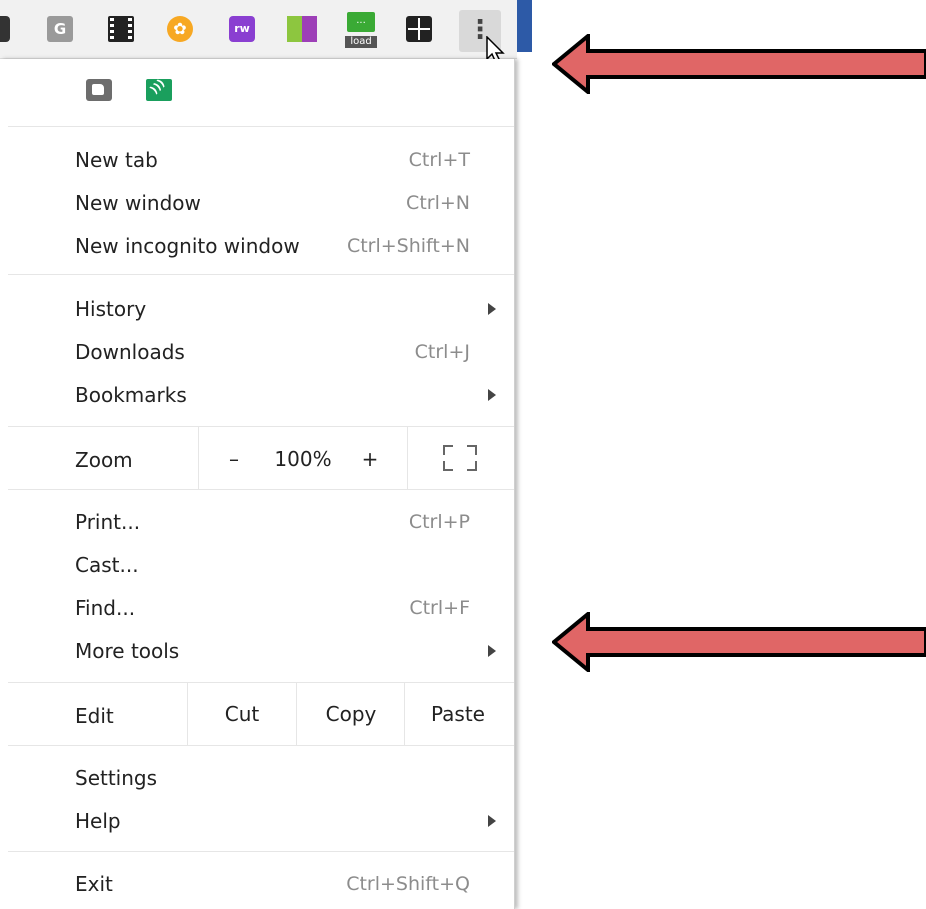 Image resolution: width=926 pixels, height=909 pixels. Describe the element at coordinates (272, 821) in the screenshot. I see `menu-item-help: Help` at that location.